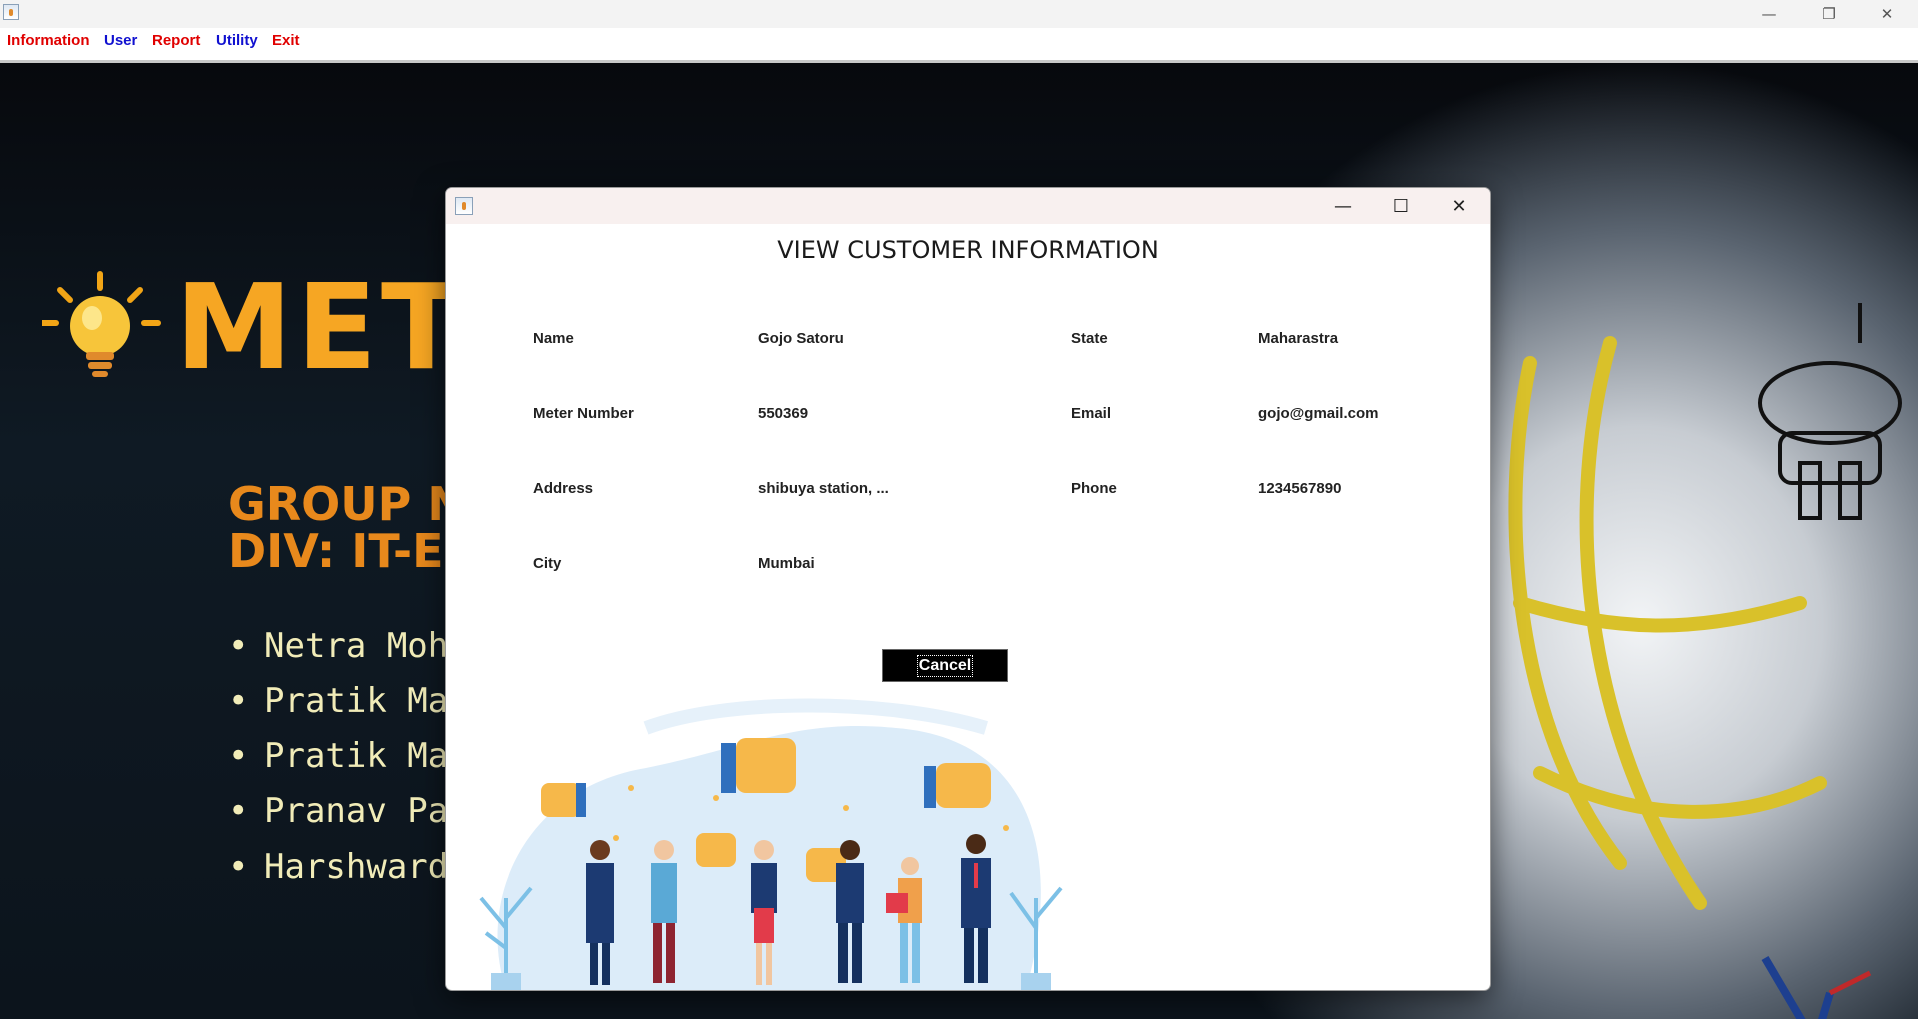  What do you see at coordinates (101, 324) in the screenshot?
I see `lightbulb-icon` at bounding box center [101, 324].